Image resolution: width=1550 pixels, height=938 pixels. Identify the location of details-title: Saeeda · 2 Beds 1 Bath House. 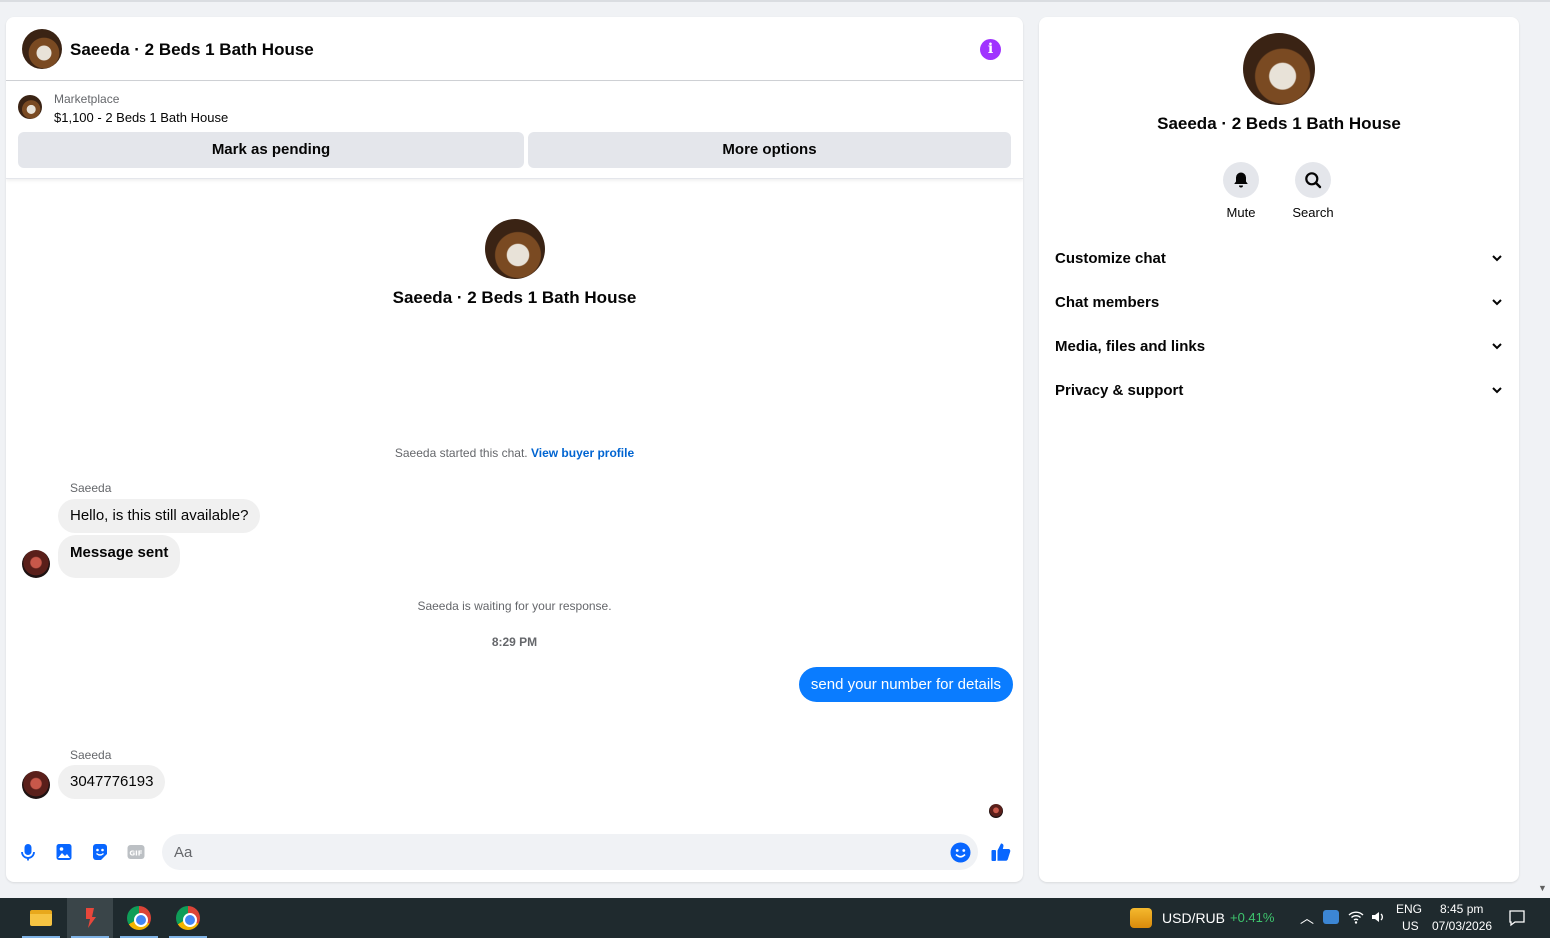
(1279, 123).